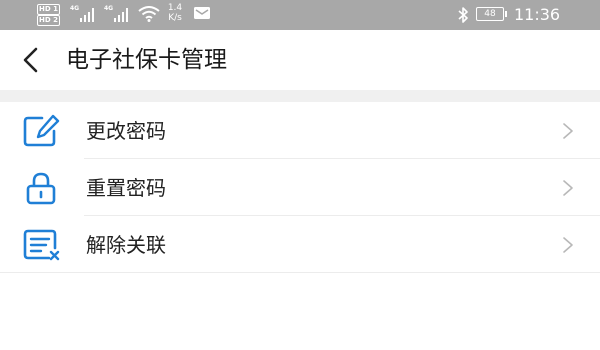 Image resolution: width=600 pixels, height=350 pixels. I want to click on clock: 11:36, so click(537, 14).